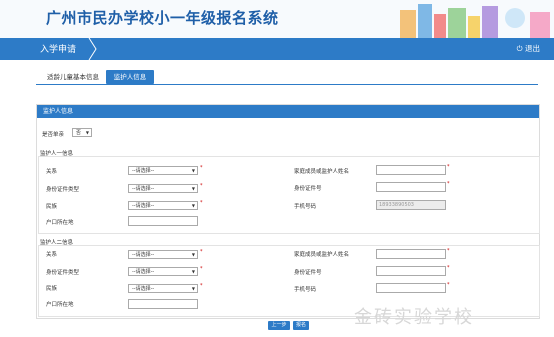 The width and height of the screenshot is (554, 337). Describe the element at coordinates (277, 49) in the screenshot. I see `top-navbar: 入学申请 ⏻ 退出` at that location.